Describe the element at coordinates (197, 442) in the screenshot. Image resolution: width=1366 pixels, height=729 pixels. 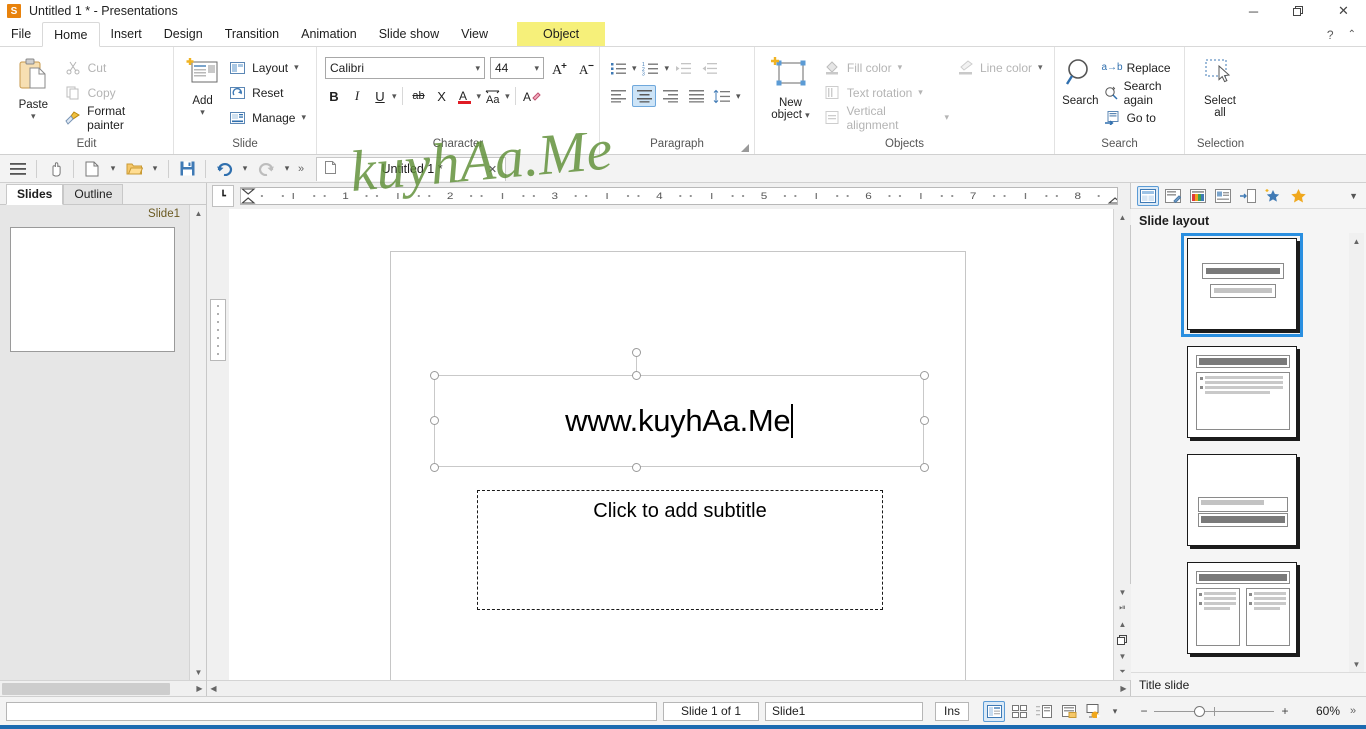
I see `slides-pane-vertical-scrollbar: ▲ ▼` at that location.